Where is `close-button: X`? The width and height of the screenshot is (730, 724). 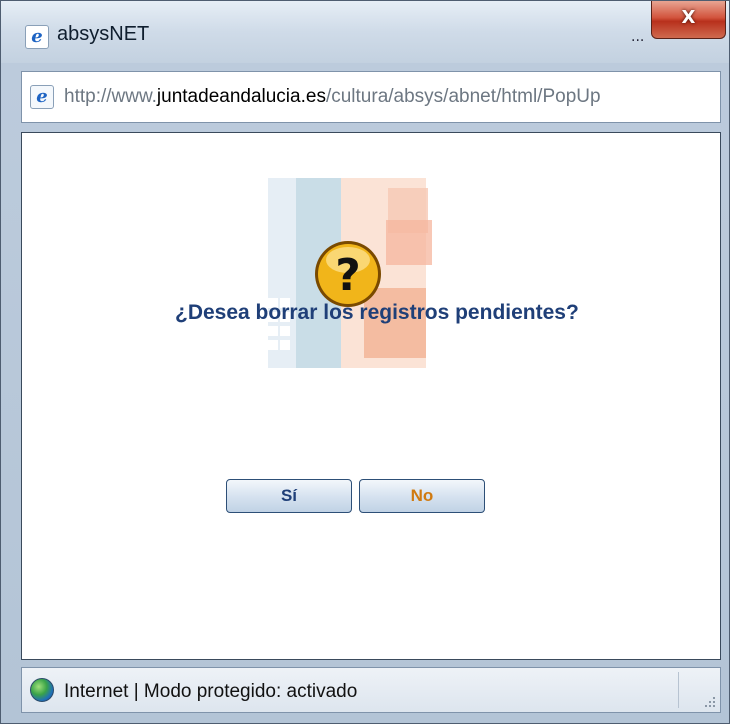
close-button: X is located at coordinates (688, 20).